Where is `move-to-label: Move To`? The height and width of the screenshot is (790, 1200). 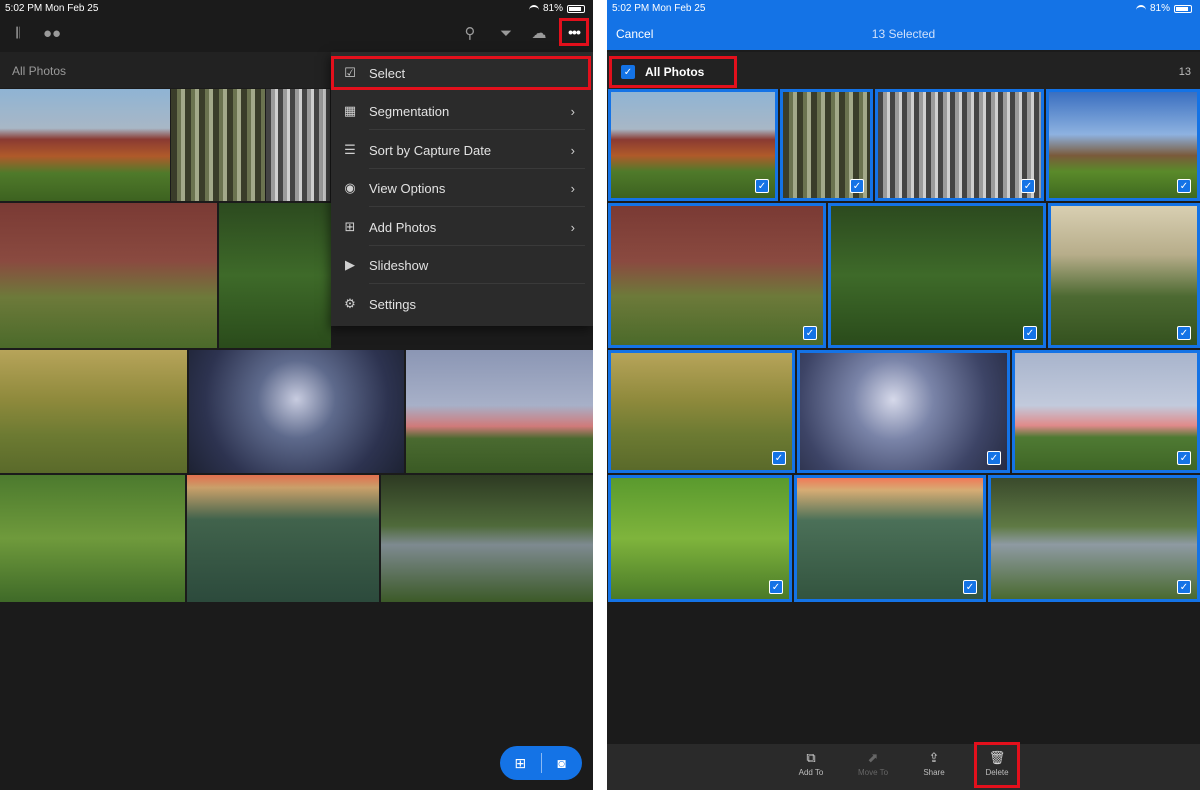 move-to-label: Move To is located at coordinates (873, 772).